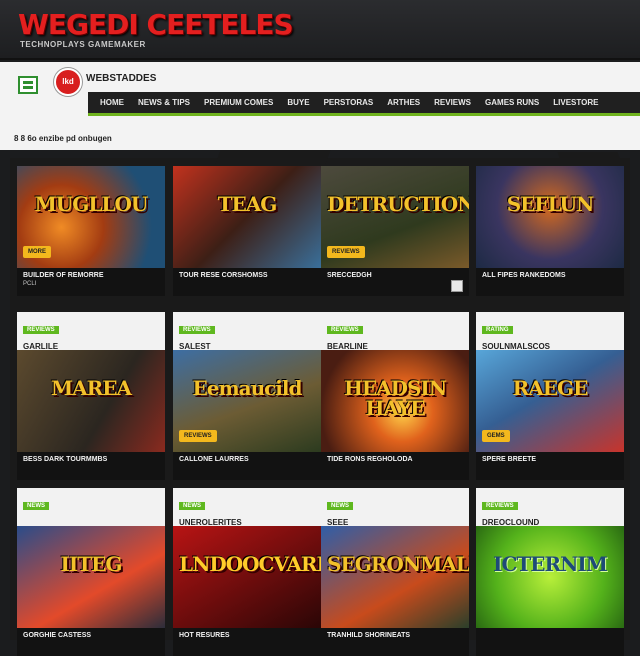 The height and width of the screenshot is (656, 640). What do you see at coordinates (91, 401) in the screenshot?
I see `article-thumbnail: MAREA` at bounding box center [91, 401].